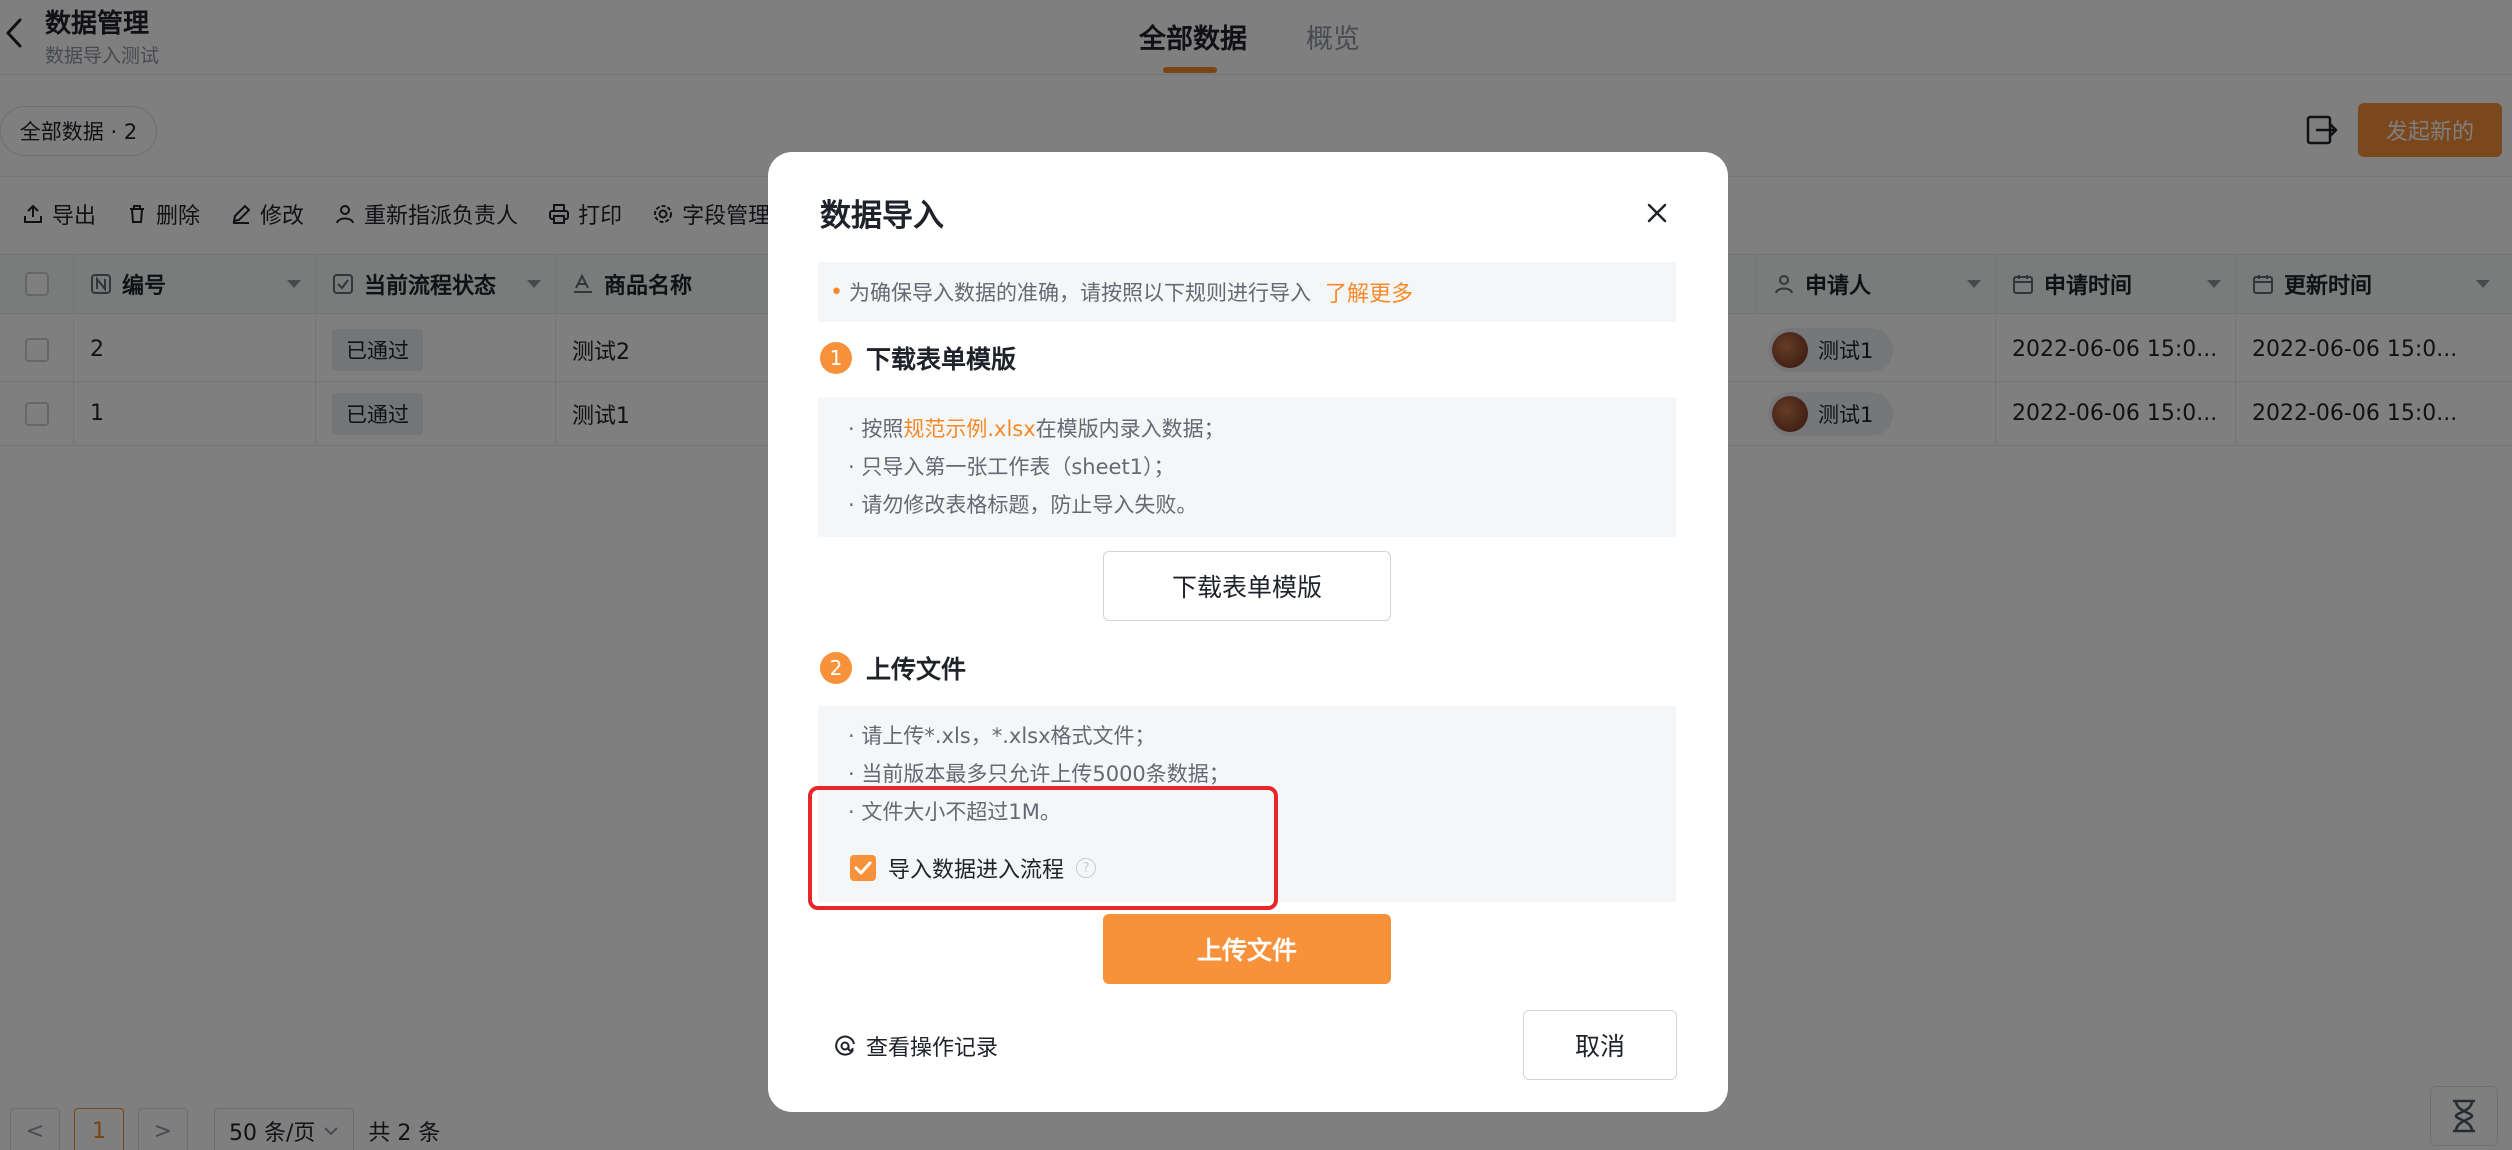 The height and width of the screenshot is (1150, 2512). Describe the element at coordinates (1600, 1045) in the screenshot. I see `cancel-button: 取消` at that location.